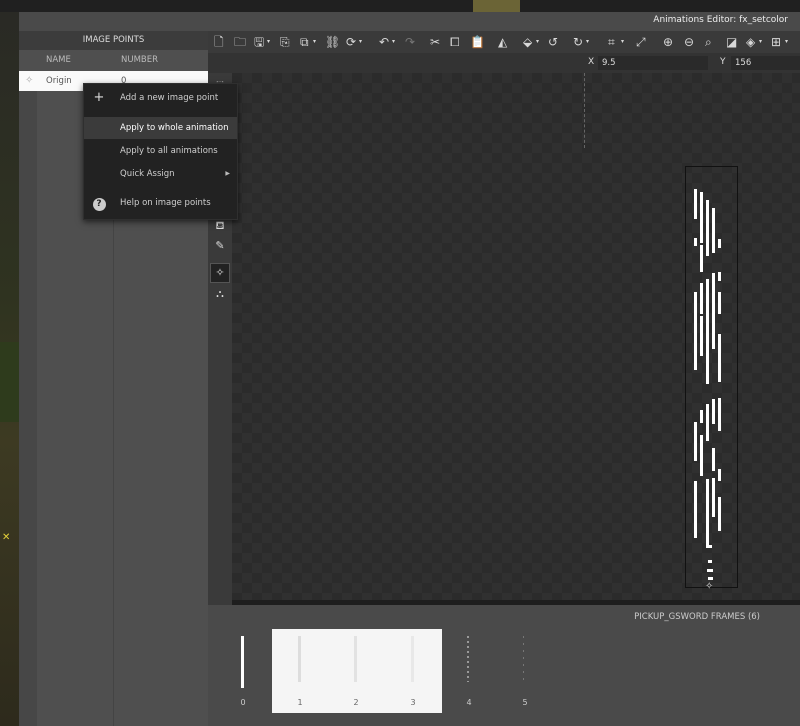 The width and height of the screenshot is (800, 726). What do you see at coordinates (285, 42) in the screenshot?
I see `import-icon: ⎘` at bounding box center [285, 42].